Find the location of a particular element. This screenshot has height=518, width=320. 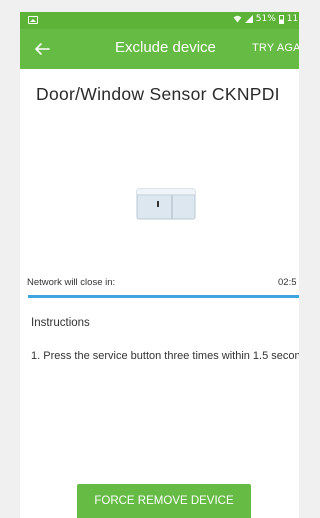

battery-percent: 51% is located at coordinates (265, 19).